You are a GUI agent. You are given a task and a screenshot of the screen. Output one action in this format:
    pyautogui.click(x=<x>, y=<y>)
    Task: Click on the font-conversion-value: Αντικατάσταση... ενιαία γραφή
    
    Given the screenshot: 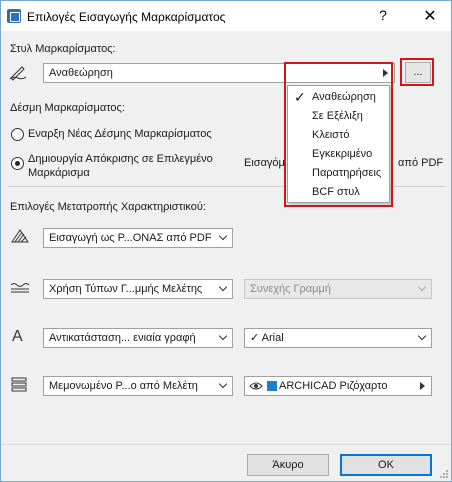 What is the action you would take?
    pyautogui.click(x=122, y=338)
    